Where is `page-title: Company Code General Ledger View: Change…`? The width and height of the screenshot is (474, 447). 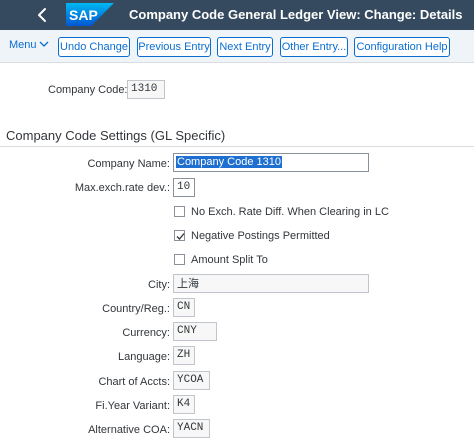
page-title: Company Code General Ledger View: Change… is located at coordinates (296, 14).